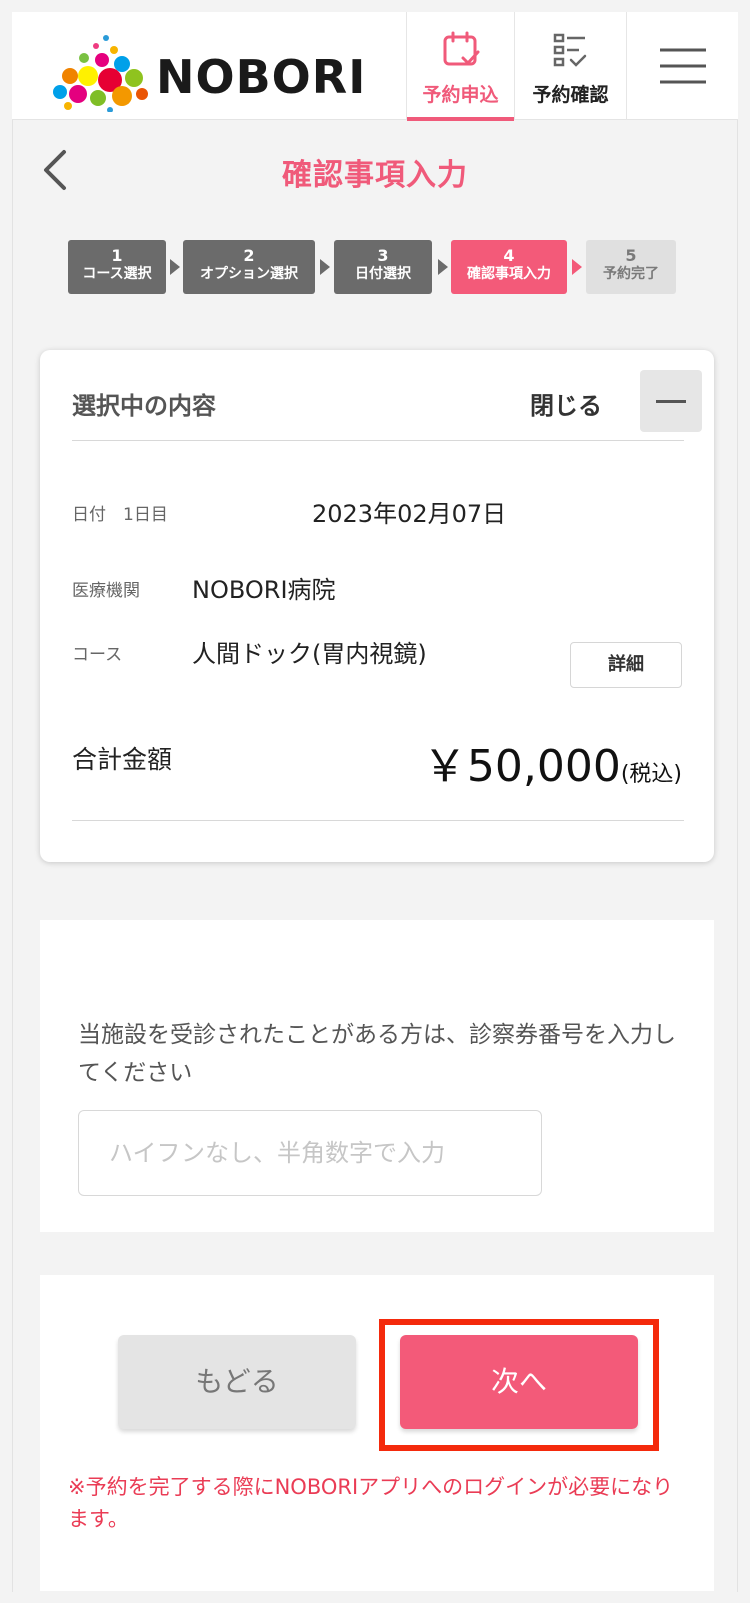 This screenshot has width=750, height=1603. I want to click on menu-button, so click(682, 66).